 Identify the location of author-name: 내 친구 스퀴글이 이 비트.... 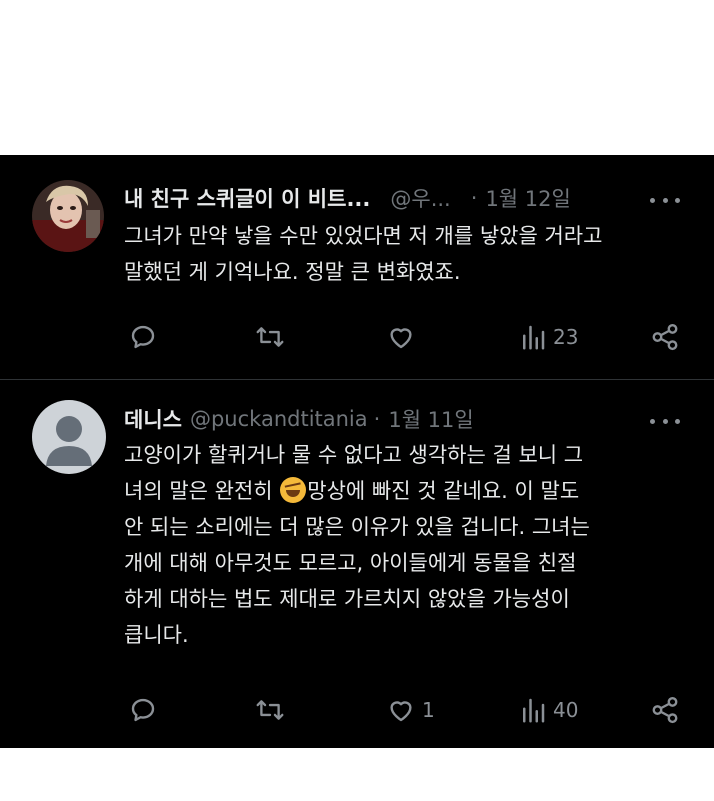
(247, 198).